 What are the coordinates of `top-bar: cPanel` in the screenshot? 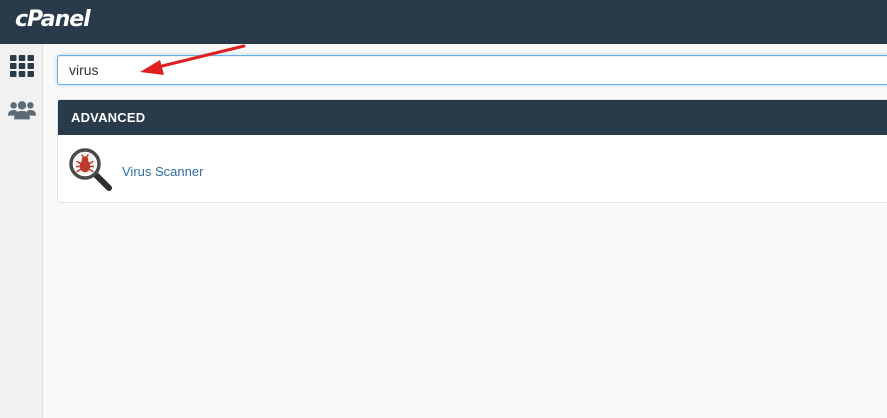 It's located at (443, 22).